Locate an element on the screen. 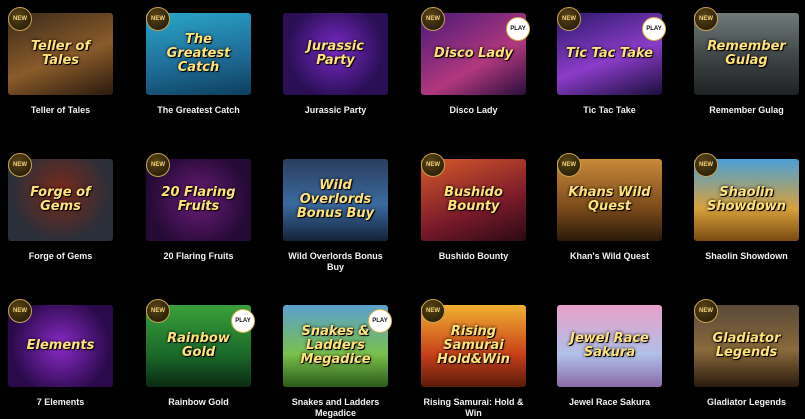 The height and width of the screenshot is (419, 805). game-tile: NEW Shaolin Showdown Shaolin Showdown is located at coordinates (746, 207).